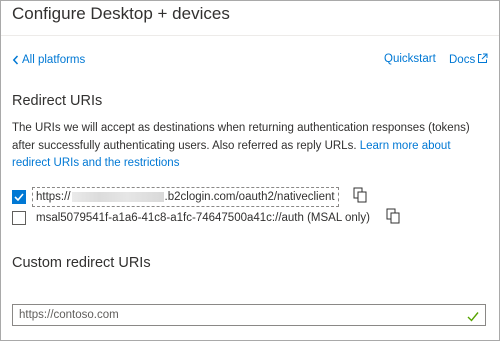 The image size is (500, 341). I want to click on page-title: Configure Desktop + devices, so click(121, 13).